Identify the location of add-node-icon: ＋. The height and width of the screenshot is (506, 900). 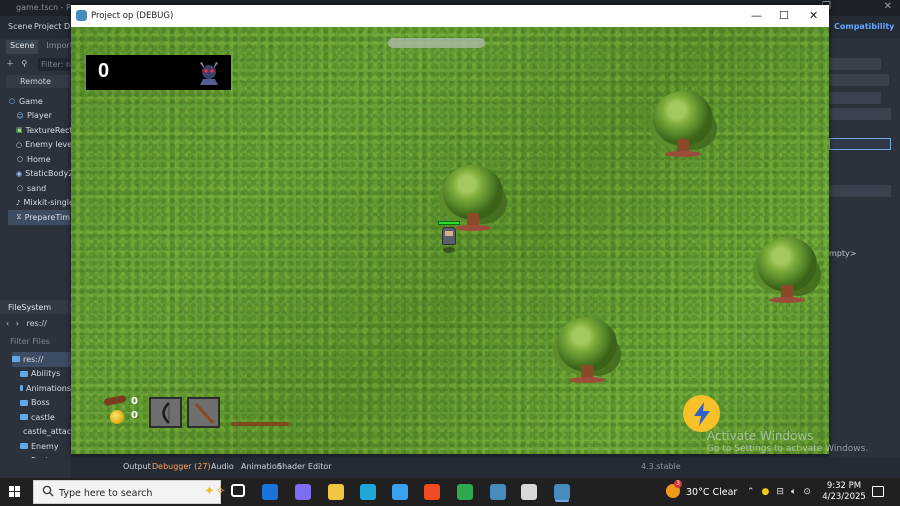
(10, 63).